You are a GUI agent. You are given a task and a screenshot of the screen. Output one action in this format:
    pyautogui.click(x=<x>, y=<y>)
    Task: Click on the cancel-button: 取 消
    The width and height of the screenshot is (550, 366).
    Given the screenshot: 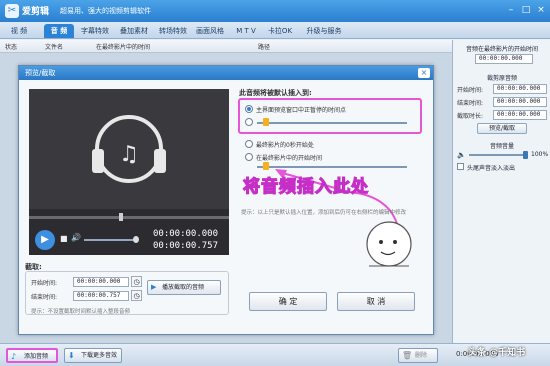 What is the action you would take?
    pyautogui.click(x=376, y=301)
    